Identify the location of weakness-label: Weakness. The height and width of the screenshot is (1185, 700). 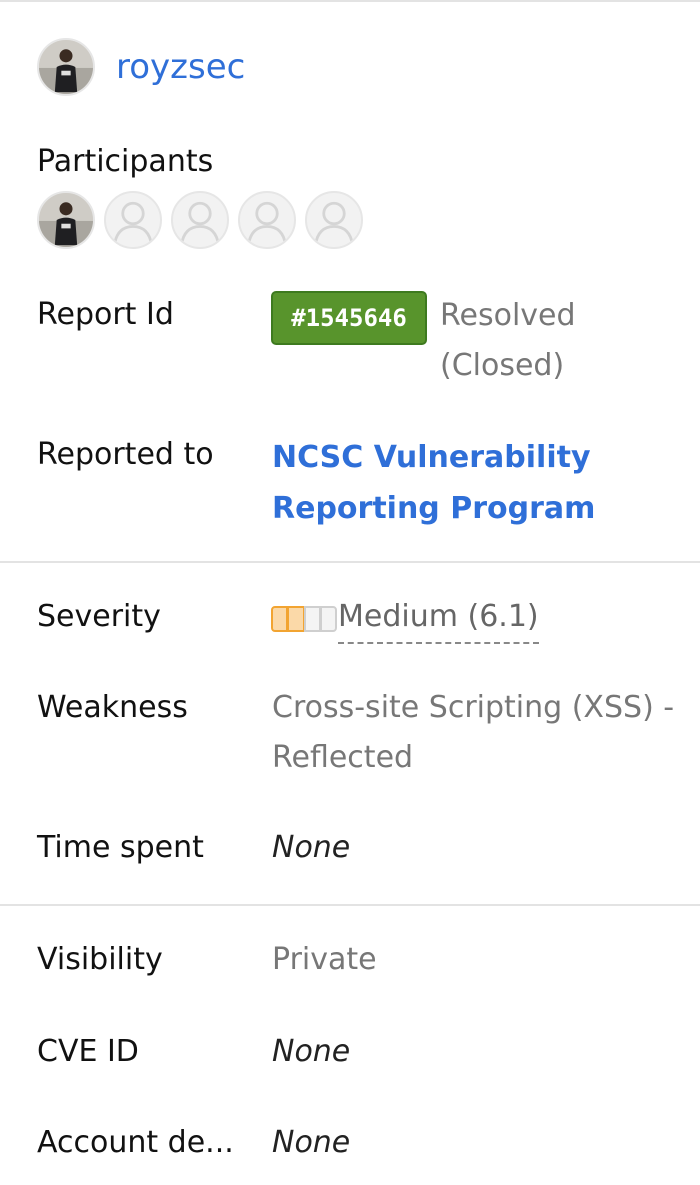
(112, 707).